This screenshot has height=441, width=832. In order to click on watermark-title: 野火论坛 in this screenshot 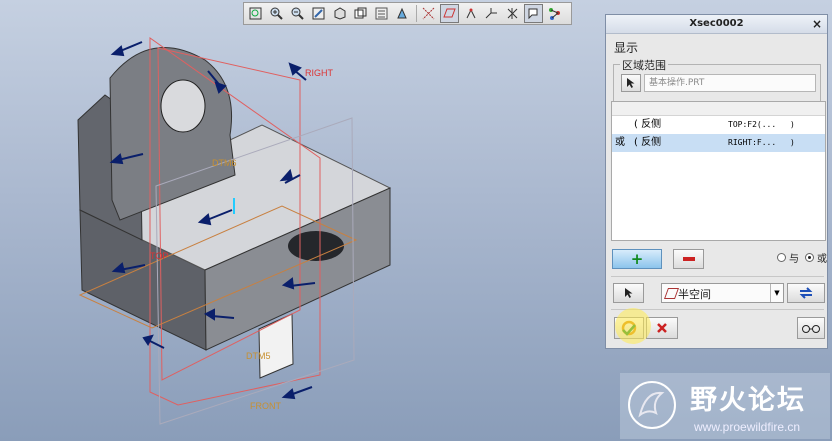, I will do `click(748, 400)`.